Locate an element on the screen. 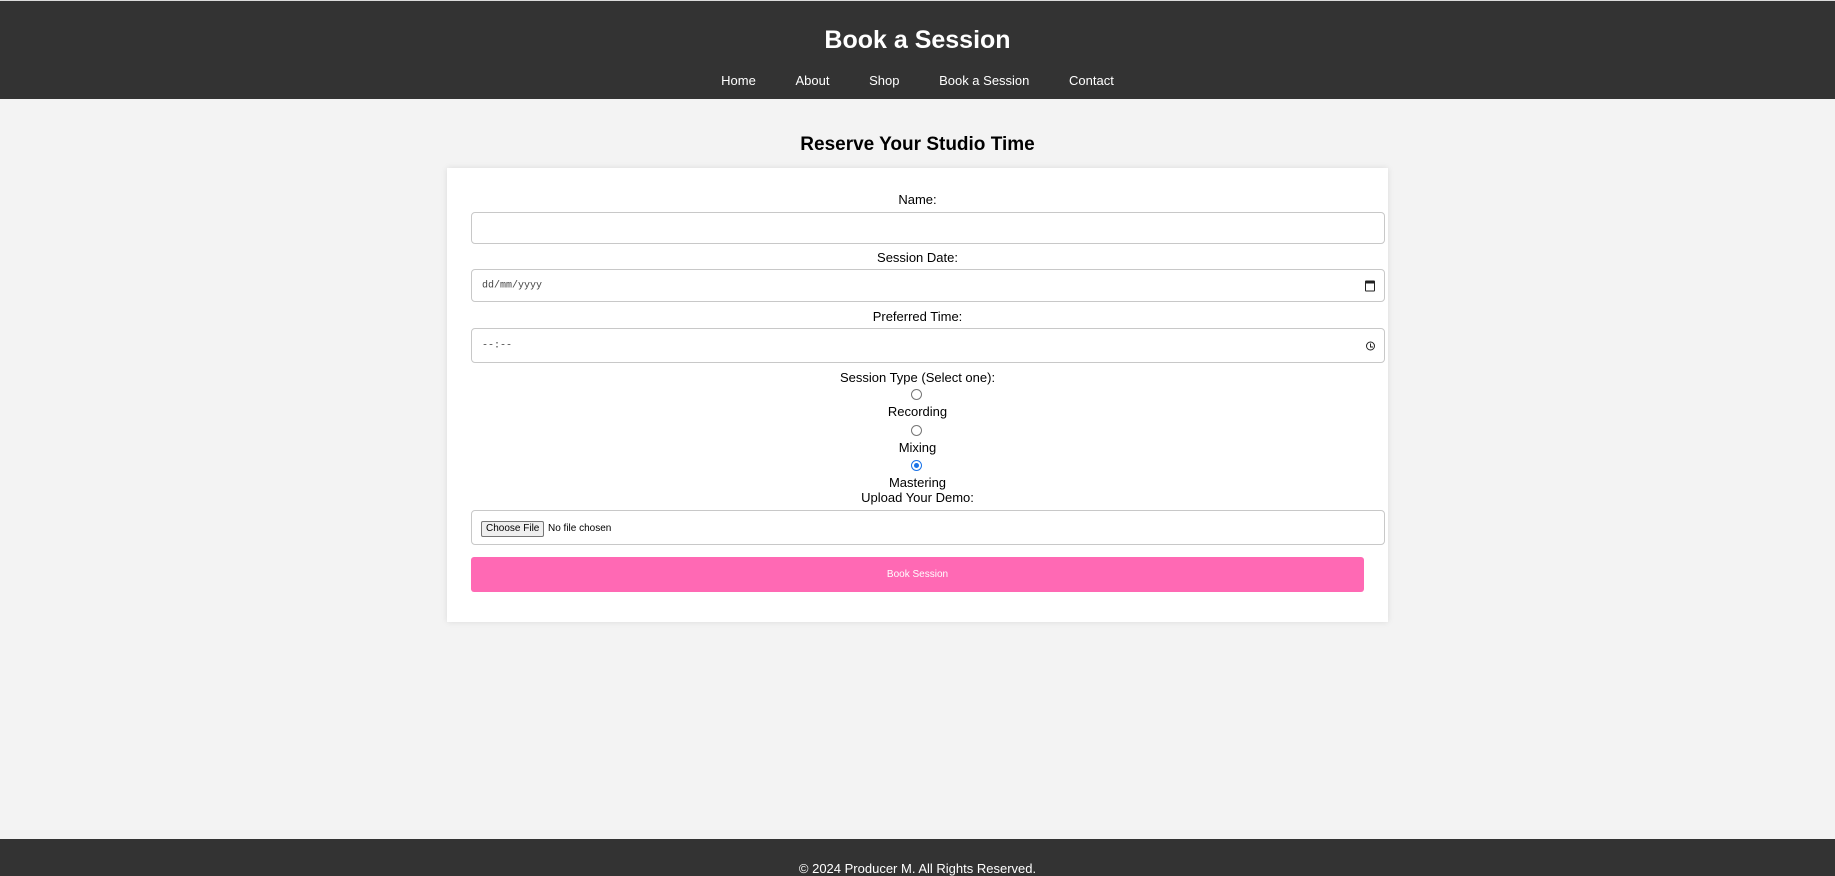 Image resolution: width=1835 pixels, height=876 pixels. session-date-placeholder: dd/mm/yyyy is located at coordinates (512, 285).